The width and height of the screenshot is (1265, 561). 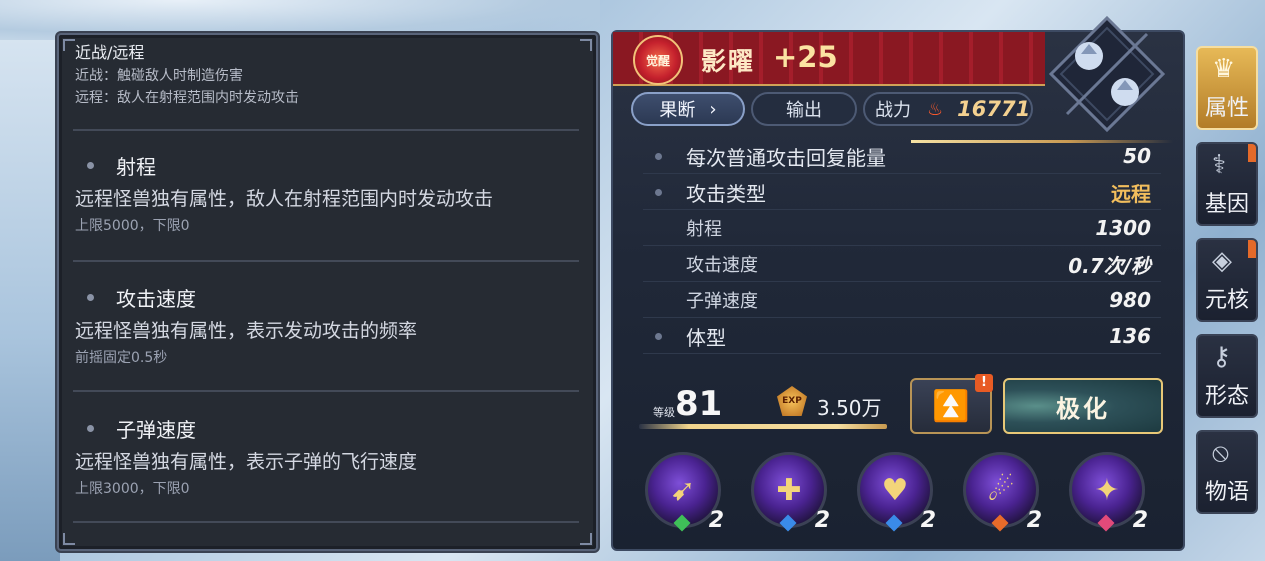 What do you see at coordinates (728, 61) in the screenshot?
I see `character-name: 影曜` at bounding box center [728, 61].